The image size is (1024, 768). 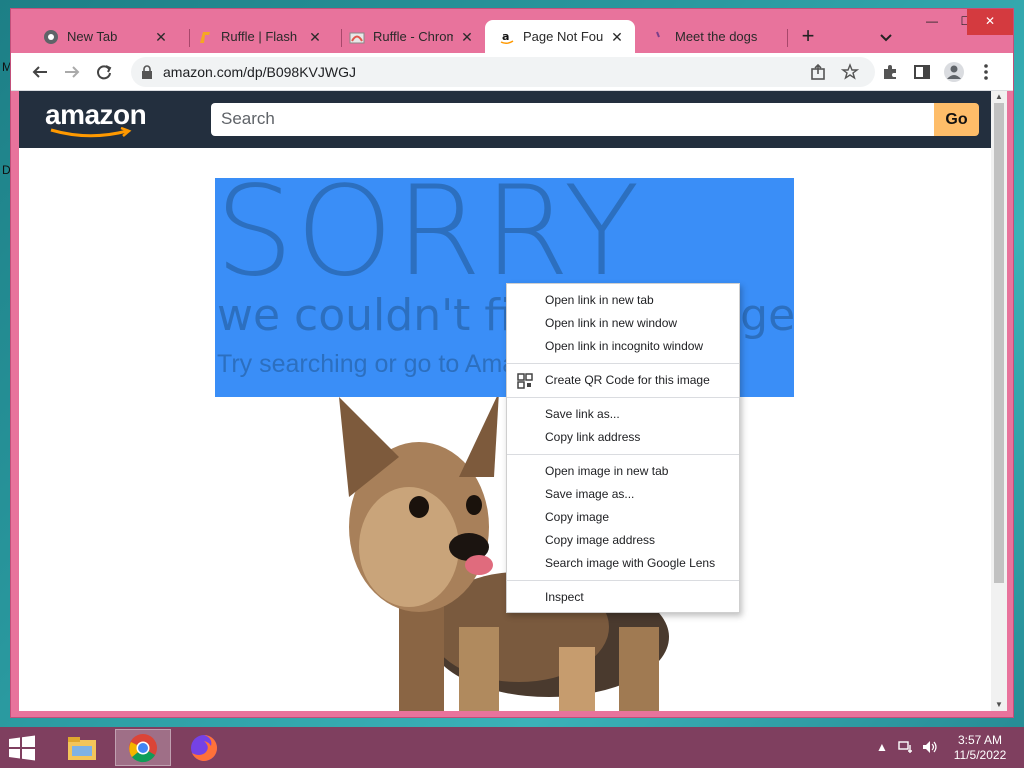 What do you see at coordinates (623, 346) in the screenshot?
I see `menu-open-link-incognito: Open link in incognito window` at bounding box center [623, 346].